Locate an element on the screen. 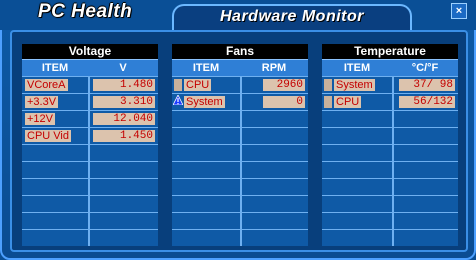 The height and width of the screenshot is (260, 476). fans-column-headers: ITEM RPM is located at coordinates (240, 67).